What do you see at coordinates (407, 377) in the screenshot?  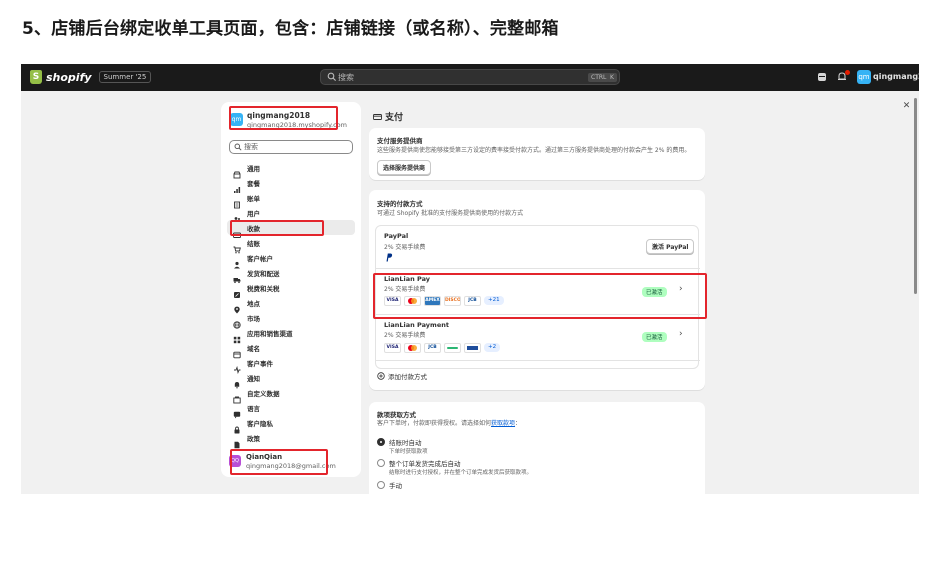 I see `add-method-label: 添加付款方式` at bounding box center [407, 377].